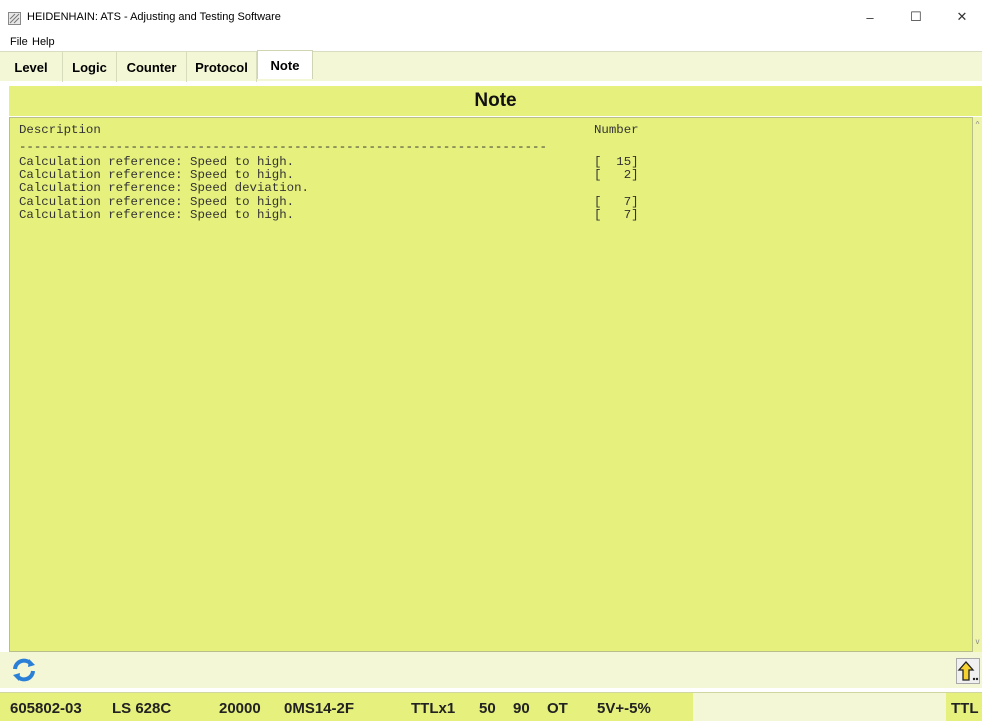 The height and width of the screenshot is (721, 982). Describe the element at coordinates (142, 708) in the screenshot. I see `status-model: LS 628C` at that location.